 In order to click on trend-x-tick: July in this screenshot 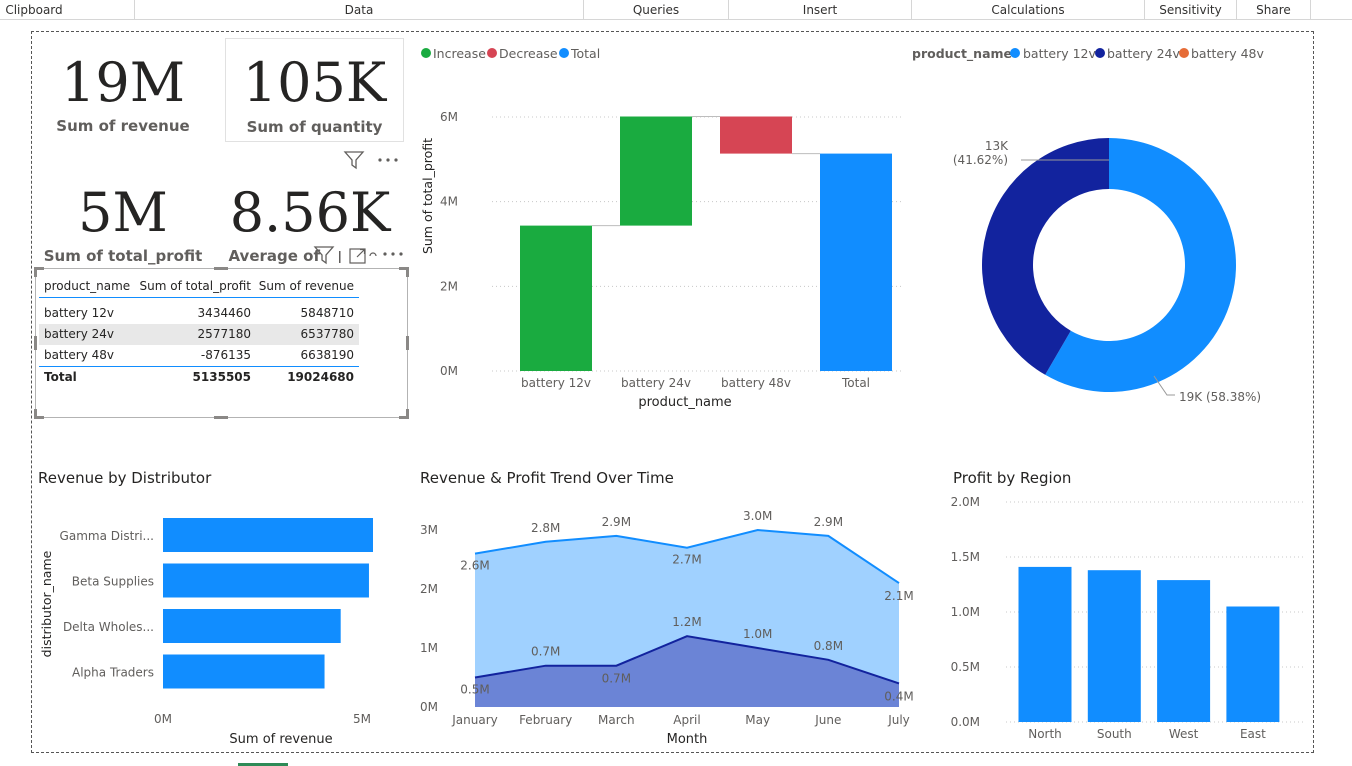, I will do `click(898, 720)`.